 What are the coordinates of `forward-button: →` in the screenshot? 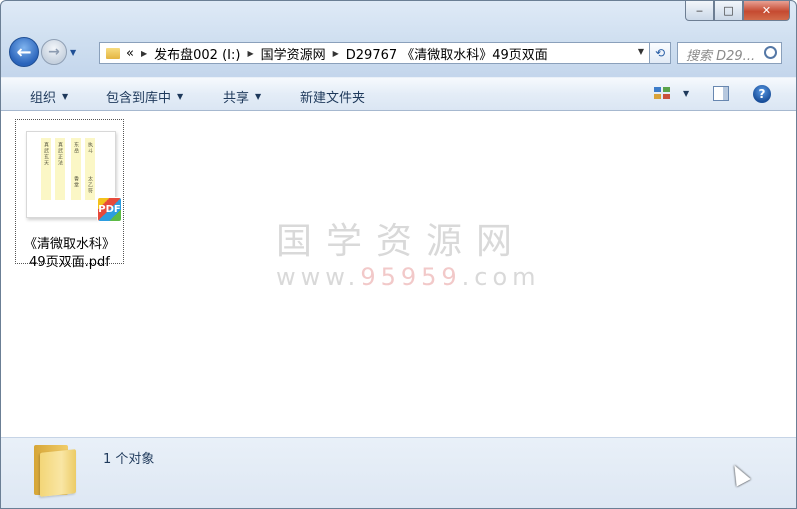 It's located at (54, 52).